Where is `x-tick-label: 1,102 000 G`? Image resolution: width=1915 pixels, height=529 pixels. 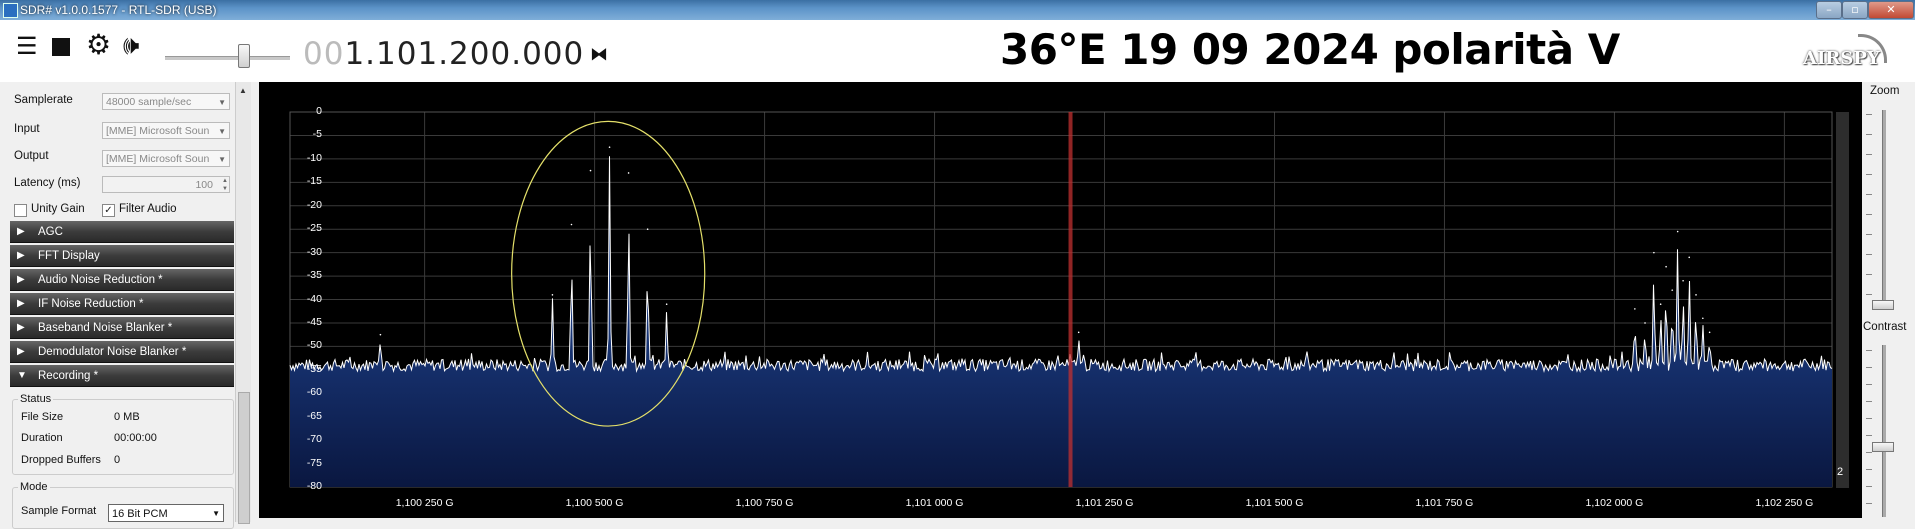
x-tick-label: 1,102 000 G is located at coordinates (1614, 503).